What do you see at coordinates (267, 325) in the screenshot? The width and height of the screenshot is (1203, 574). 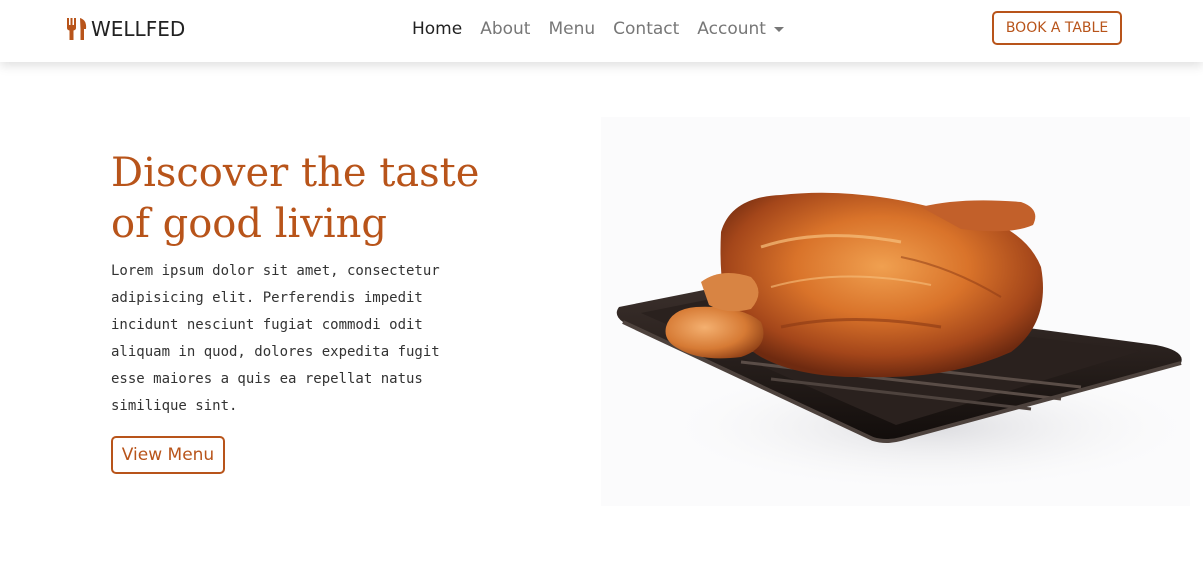 I see `hero-text-line: incidunt nesciunt fugiat commodi odit` at bounding box center [267, 325].